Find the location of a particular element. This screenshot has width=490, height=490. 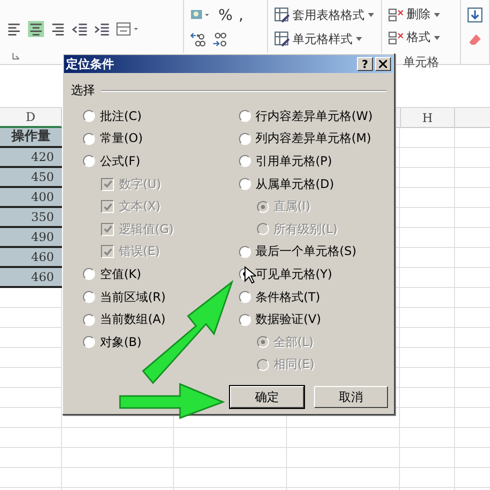

option-label: 数据验证(V) is located at coordinates (289, 319).